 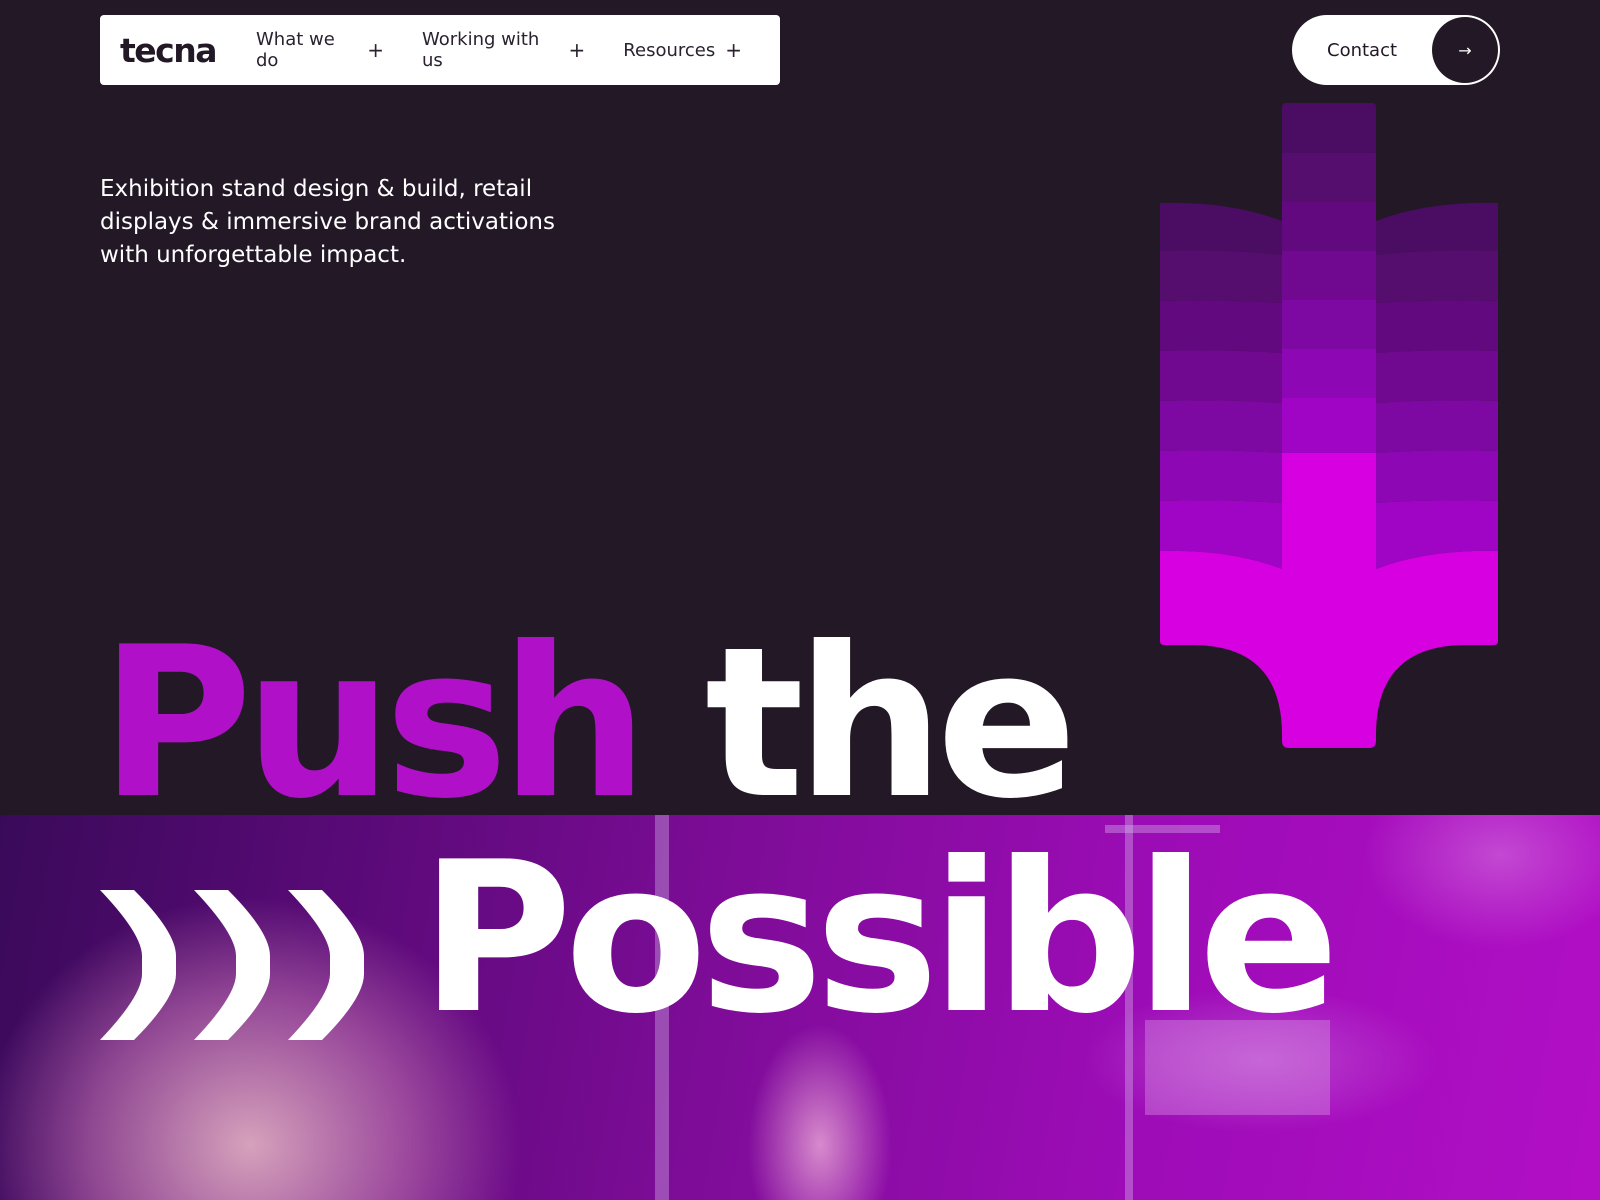 I want to click on nav-item-what-we-do: What we do +, so click(x=320, y=50).